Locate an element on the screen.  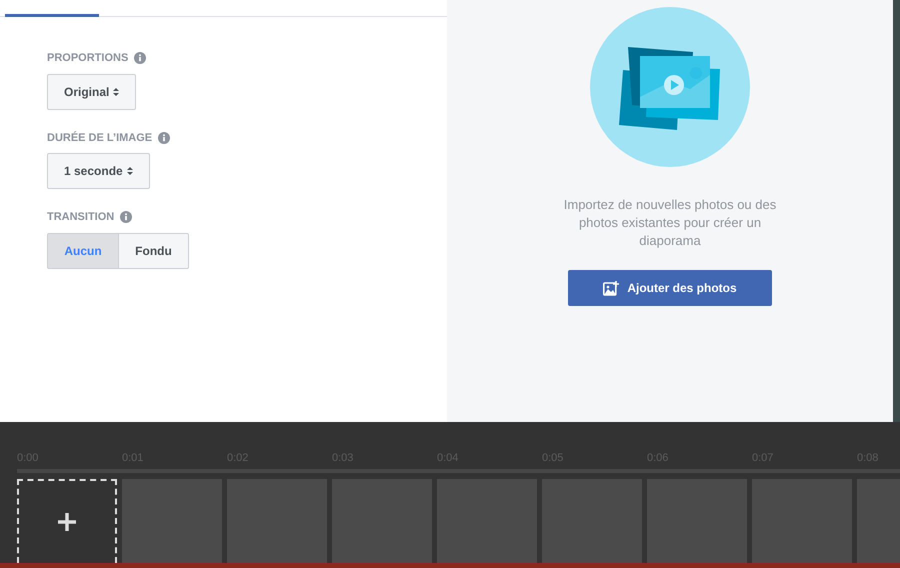
dropdown-button: 1 seconde is located at coordinates (98, 171).